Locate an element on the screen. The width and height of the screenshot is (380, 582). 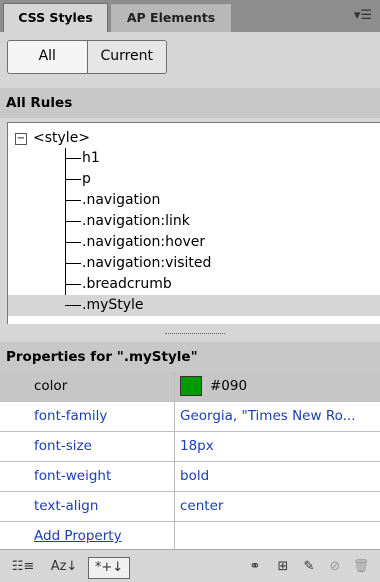
tree-root-style: − <style> is located at coordinates (52, 138).